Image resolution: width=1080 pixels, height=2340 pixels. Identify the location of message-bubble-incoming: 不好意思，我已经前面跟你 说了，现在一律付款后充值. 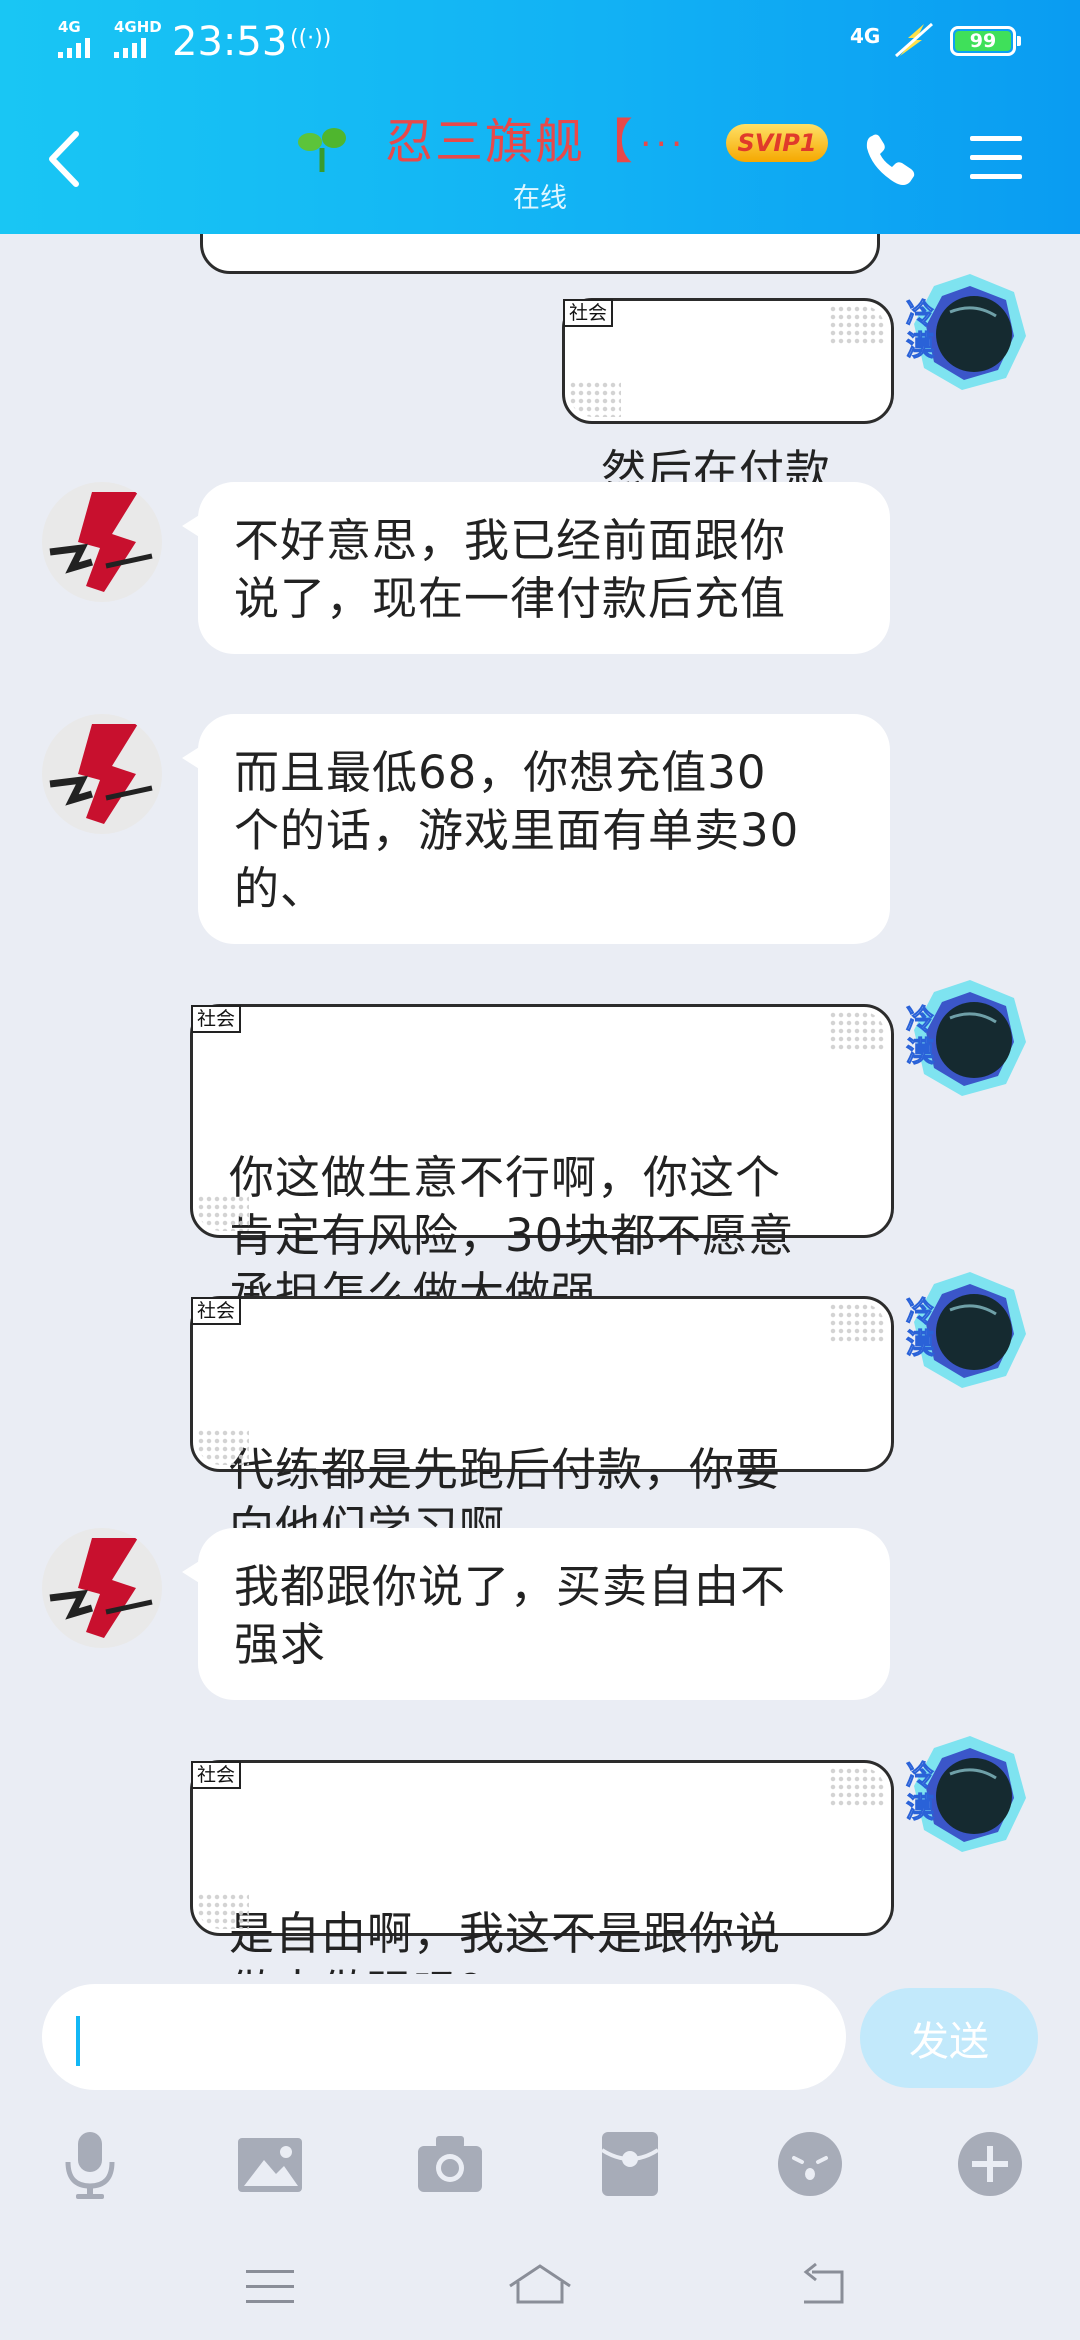
(544, 568).